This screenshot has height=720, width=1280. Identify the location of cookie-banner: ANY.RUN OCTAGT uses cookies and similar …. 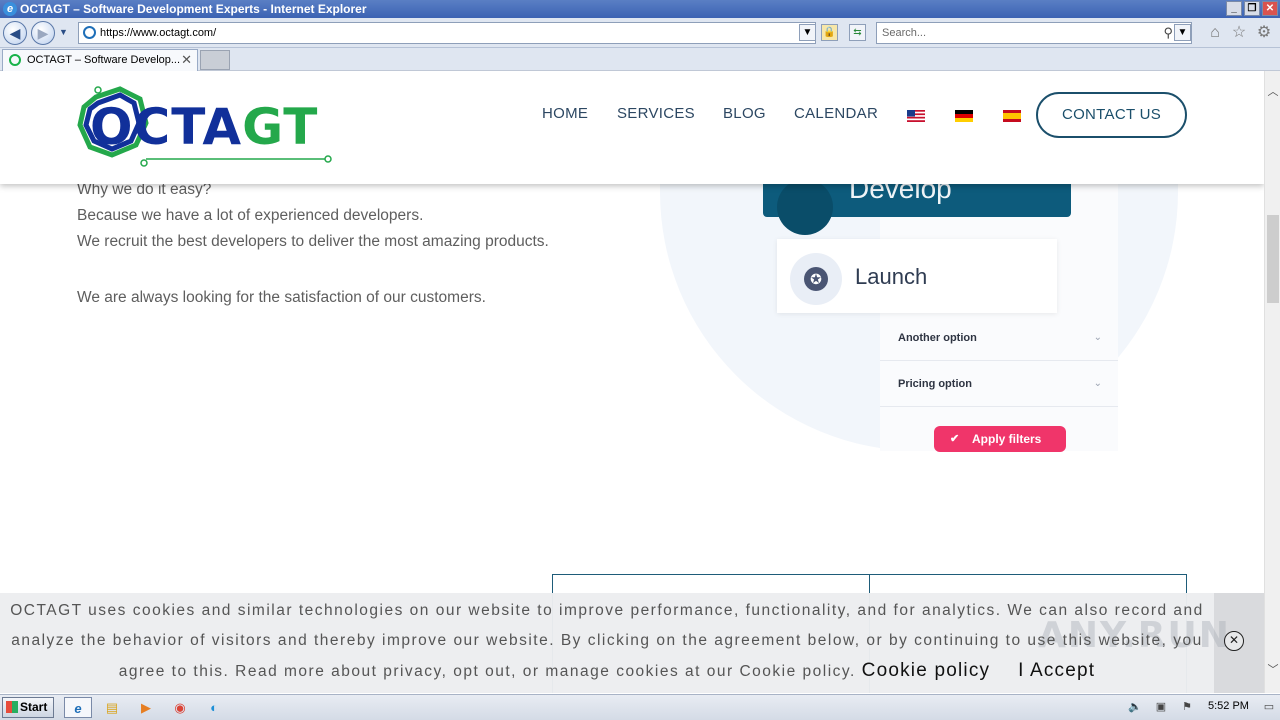
(632, 643).